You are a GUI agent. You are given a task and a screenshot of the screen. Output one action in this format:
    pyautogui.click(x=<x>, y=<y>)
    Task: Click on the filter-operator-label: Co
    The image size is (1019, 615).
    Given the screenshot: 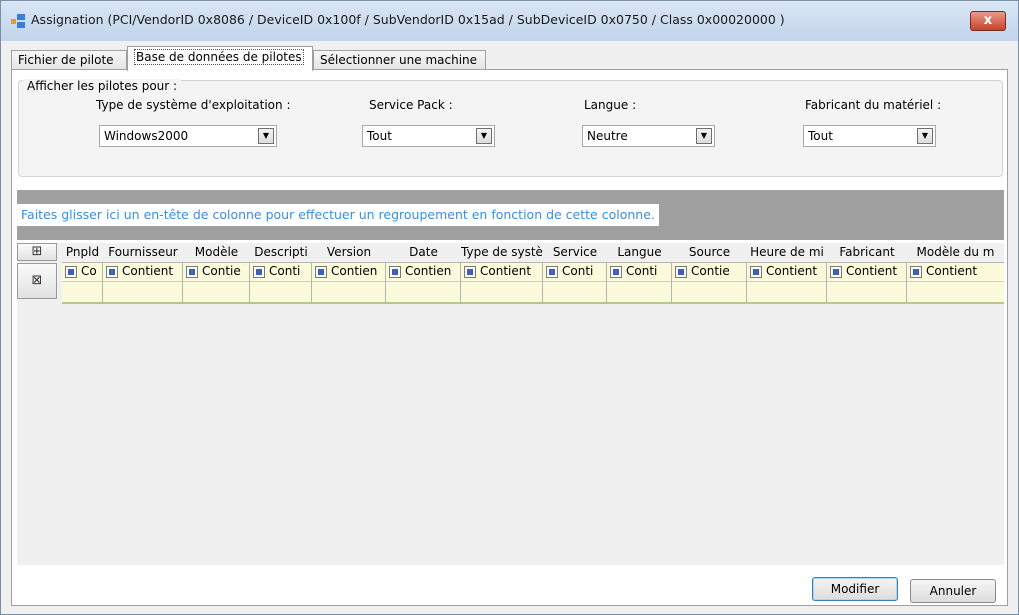 What is the action you would take?
    pyautogui.click(x=89, y=271)
    